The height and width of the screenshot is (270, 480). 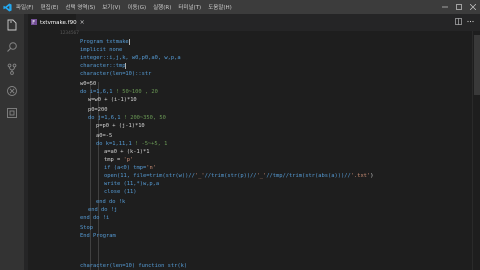 I want to click on code-token: Stop, so click(x=86, y=228).